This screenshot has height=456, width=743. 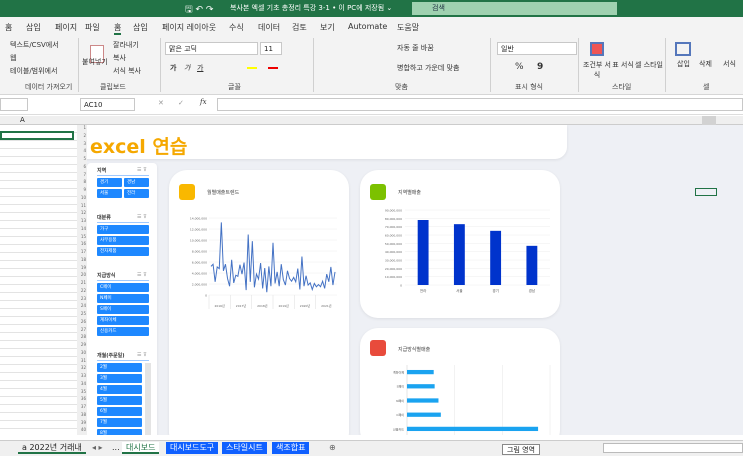 I want to click on row-number: 6, so click(x=82, y=168).